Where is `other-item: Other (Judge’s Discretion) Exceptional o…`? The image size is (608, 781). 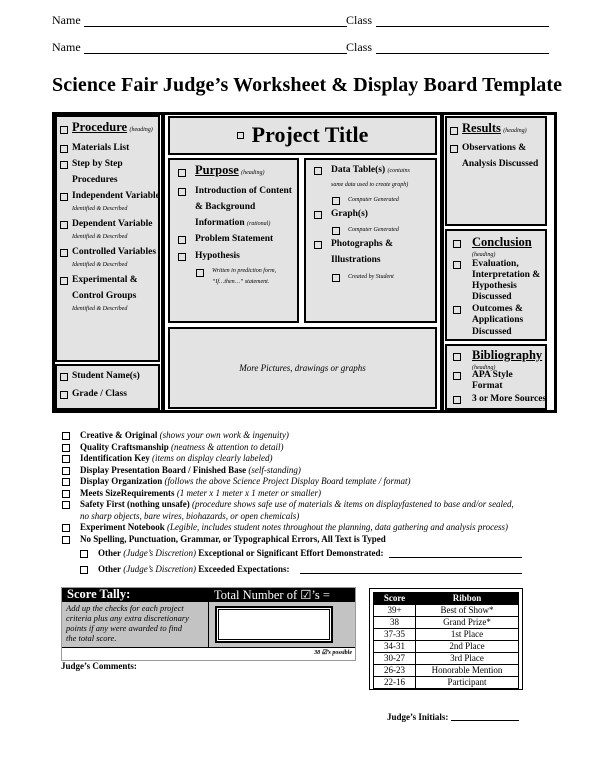 other-item: Other (Judge’s Discretion) Exceptional o… is located at coordinates (232, 554).